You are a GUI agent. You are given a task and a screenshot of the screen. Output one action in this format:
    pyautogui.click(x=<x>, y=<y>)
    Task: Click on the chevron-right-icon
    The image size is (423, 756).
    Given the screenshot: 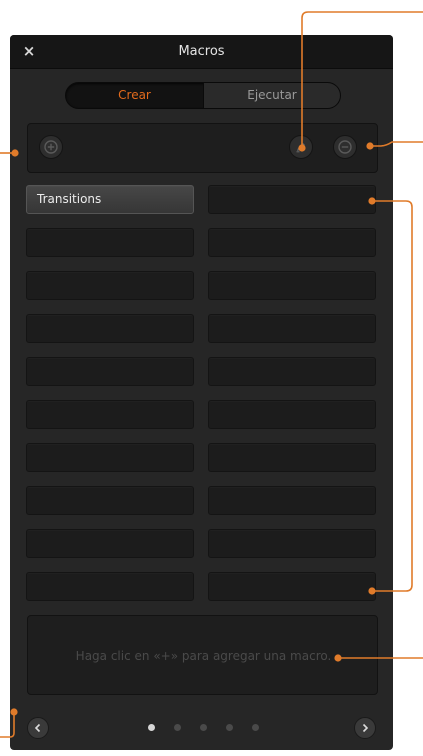 What is the action you would take?
    pyautogui.click(x=365, y=728)
    